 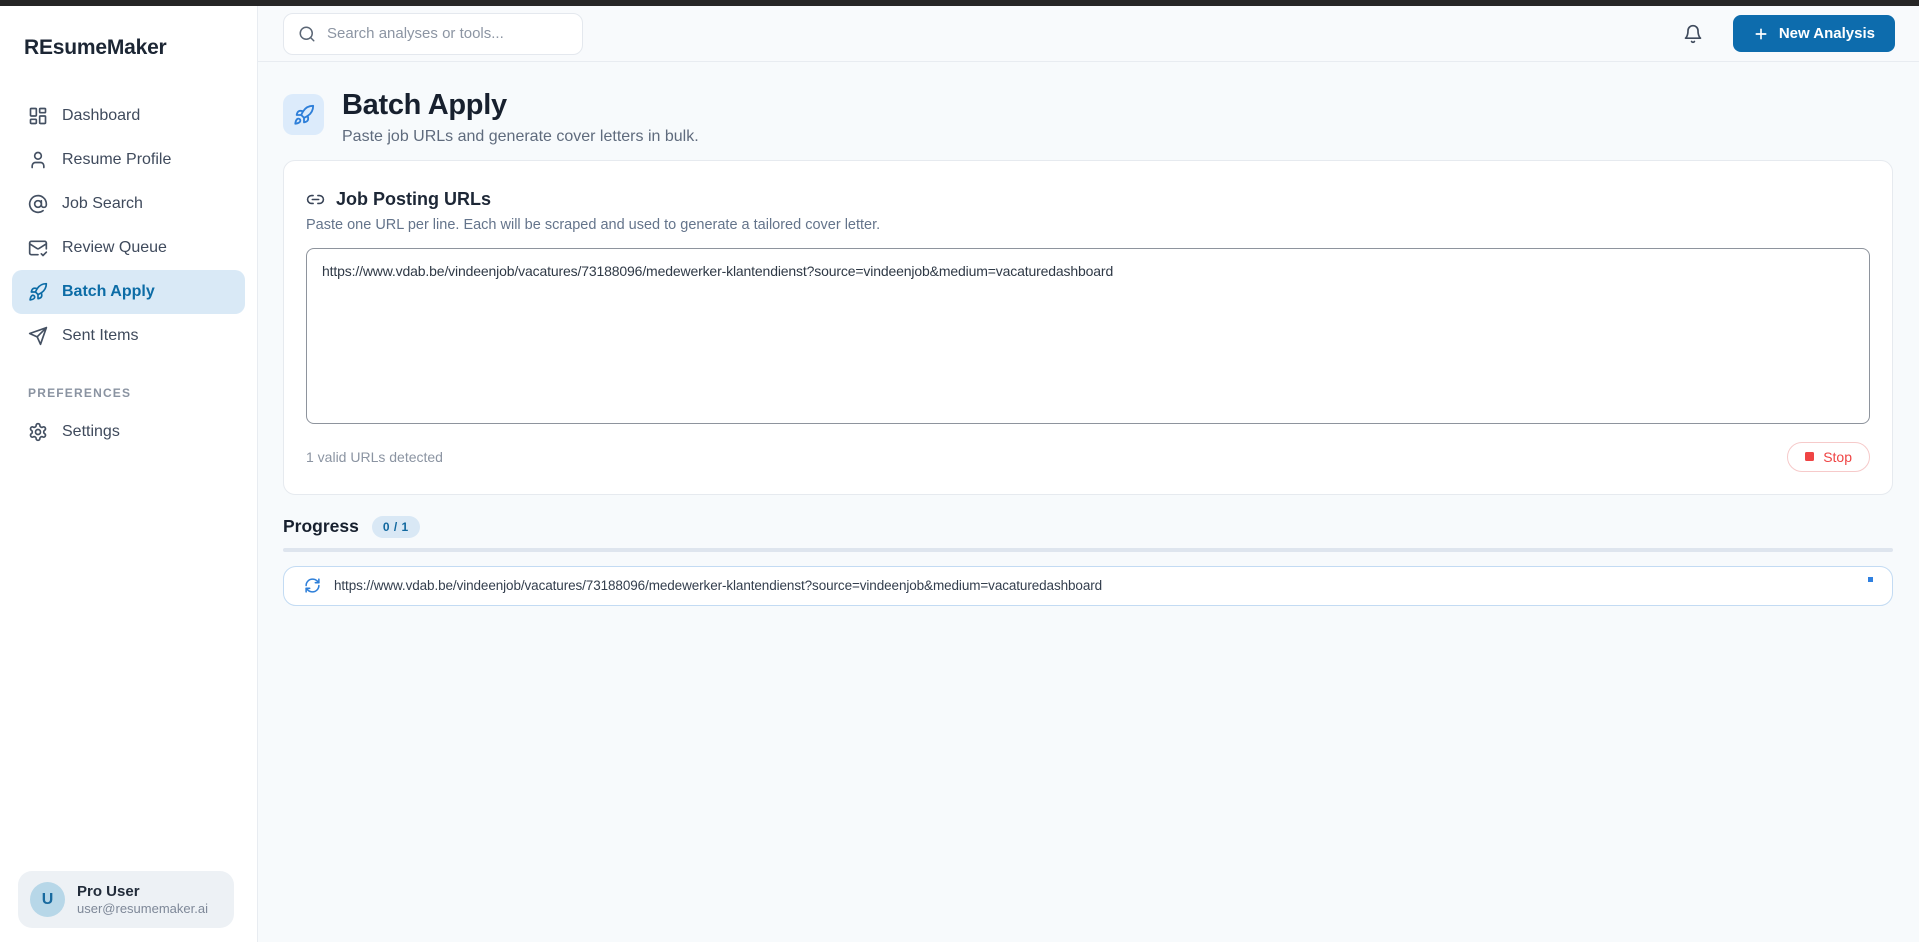 I want to click on status-dot-icon, so click(x=1870, y=579).